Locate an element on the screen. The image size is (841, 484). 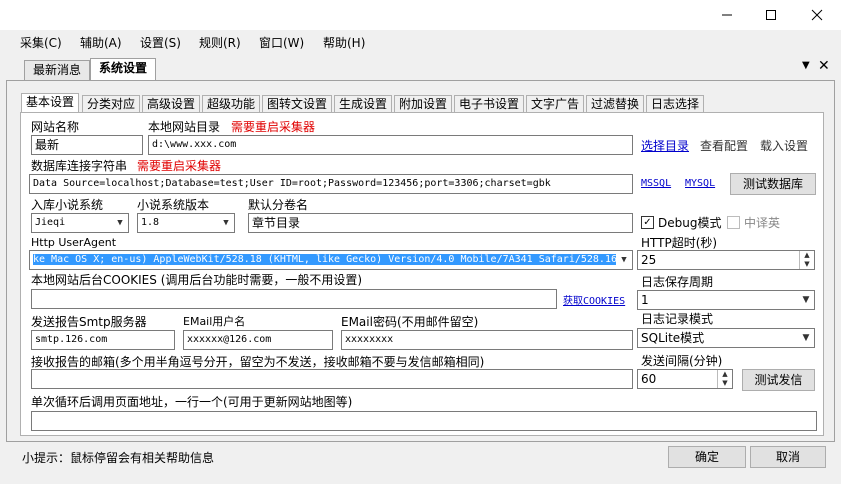
maximize-icon is located at coordinates (771, 15).